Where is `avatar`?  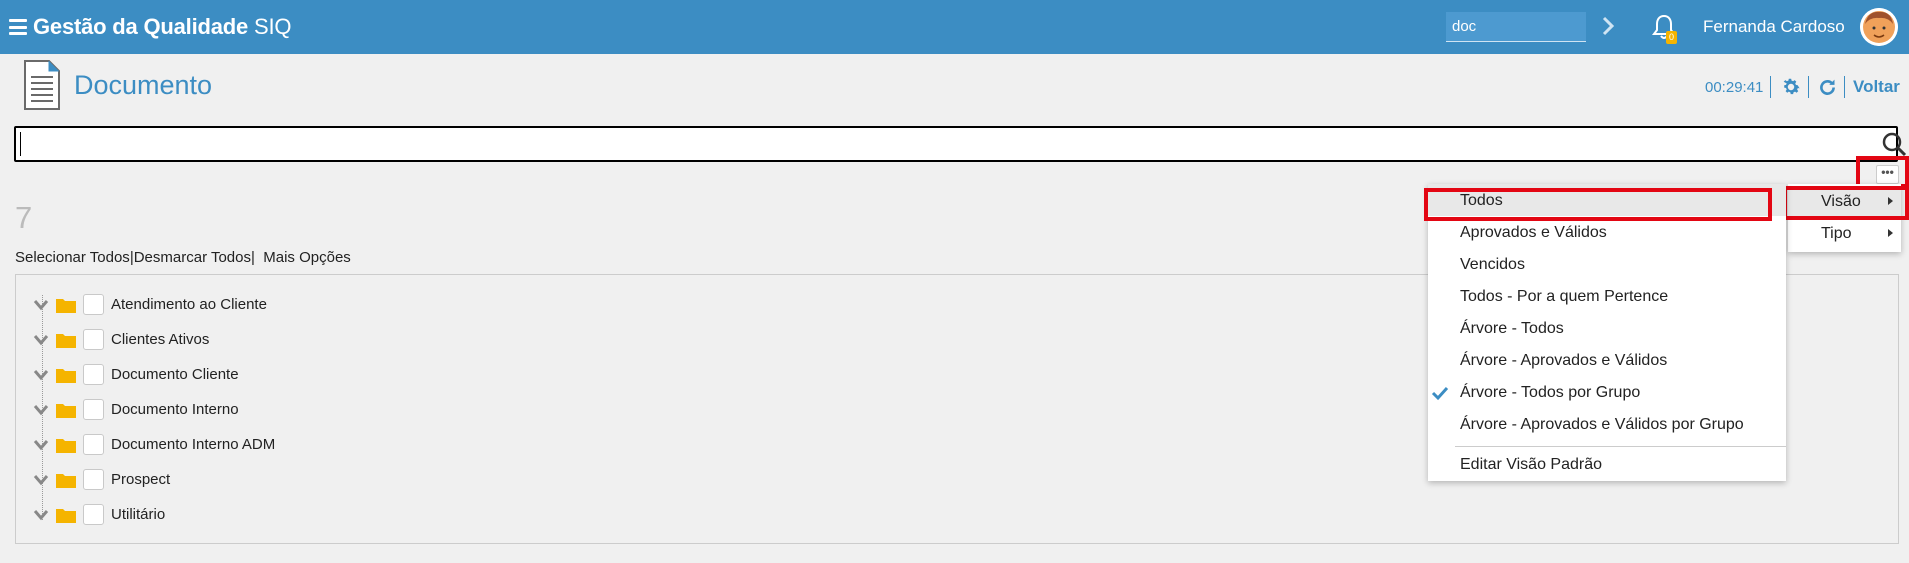
avatar is located at coordinates (1879, 27).